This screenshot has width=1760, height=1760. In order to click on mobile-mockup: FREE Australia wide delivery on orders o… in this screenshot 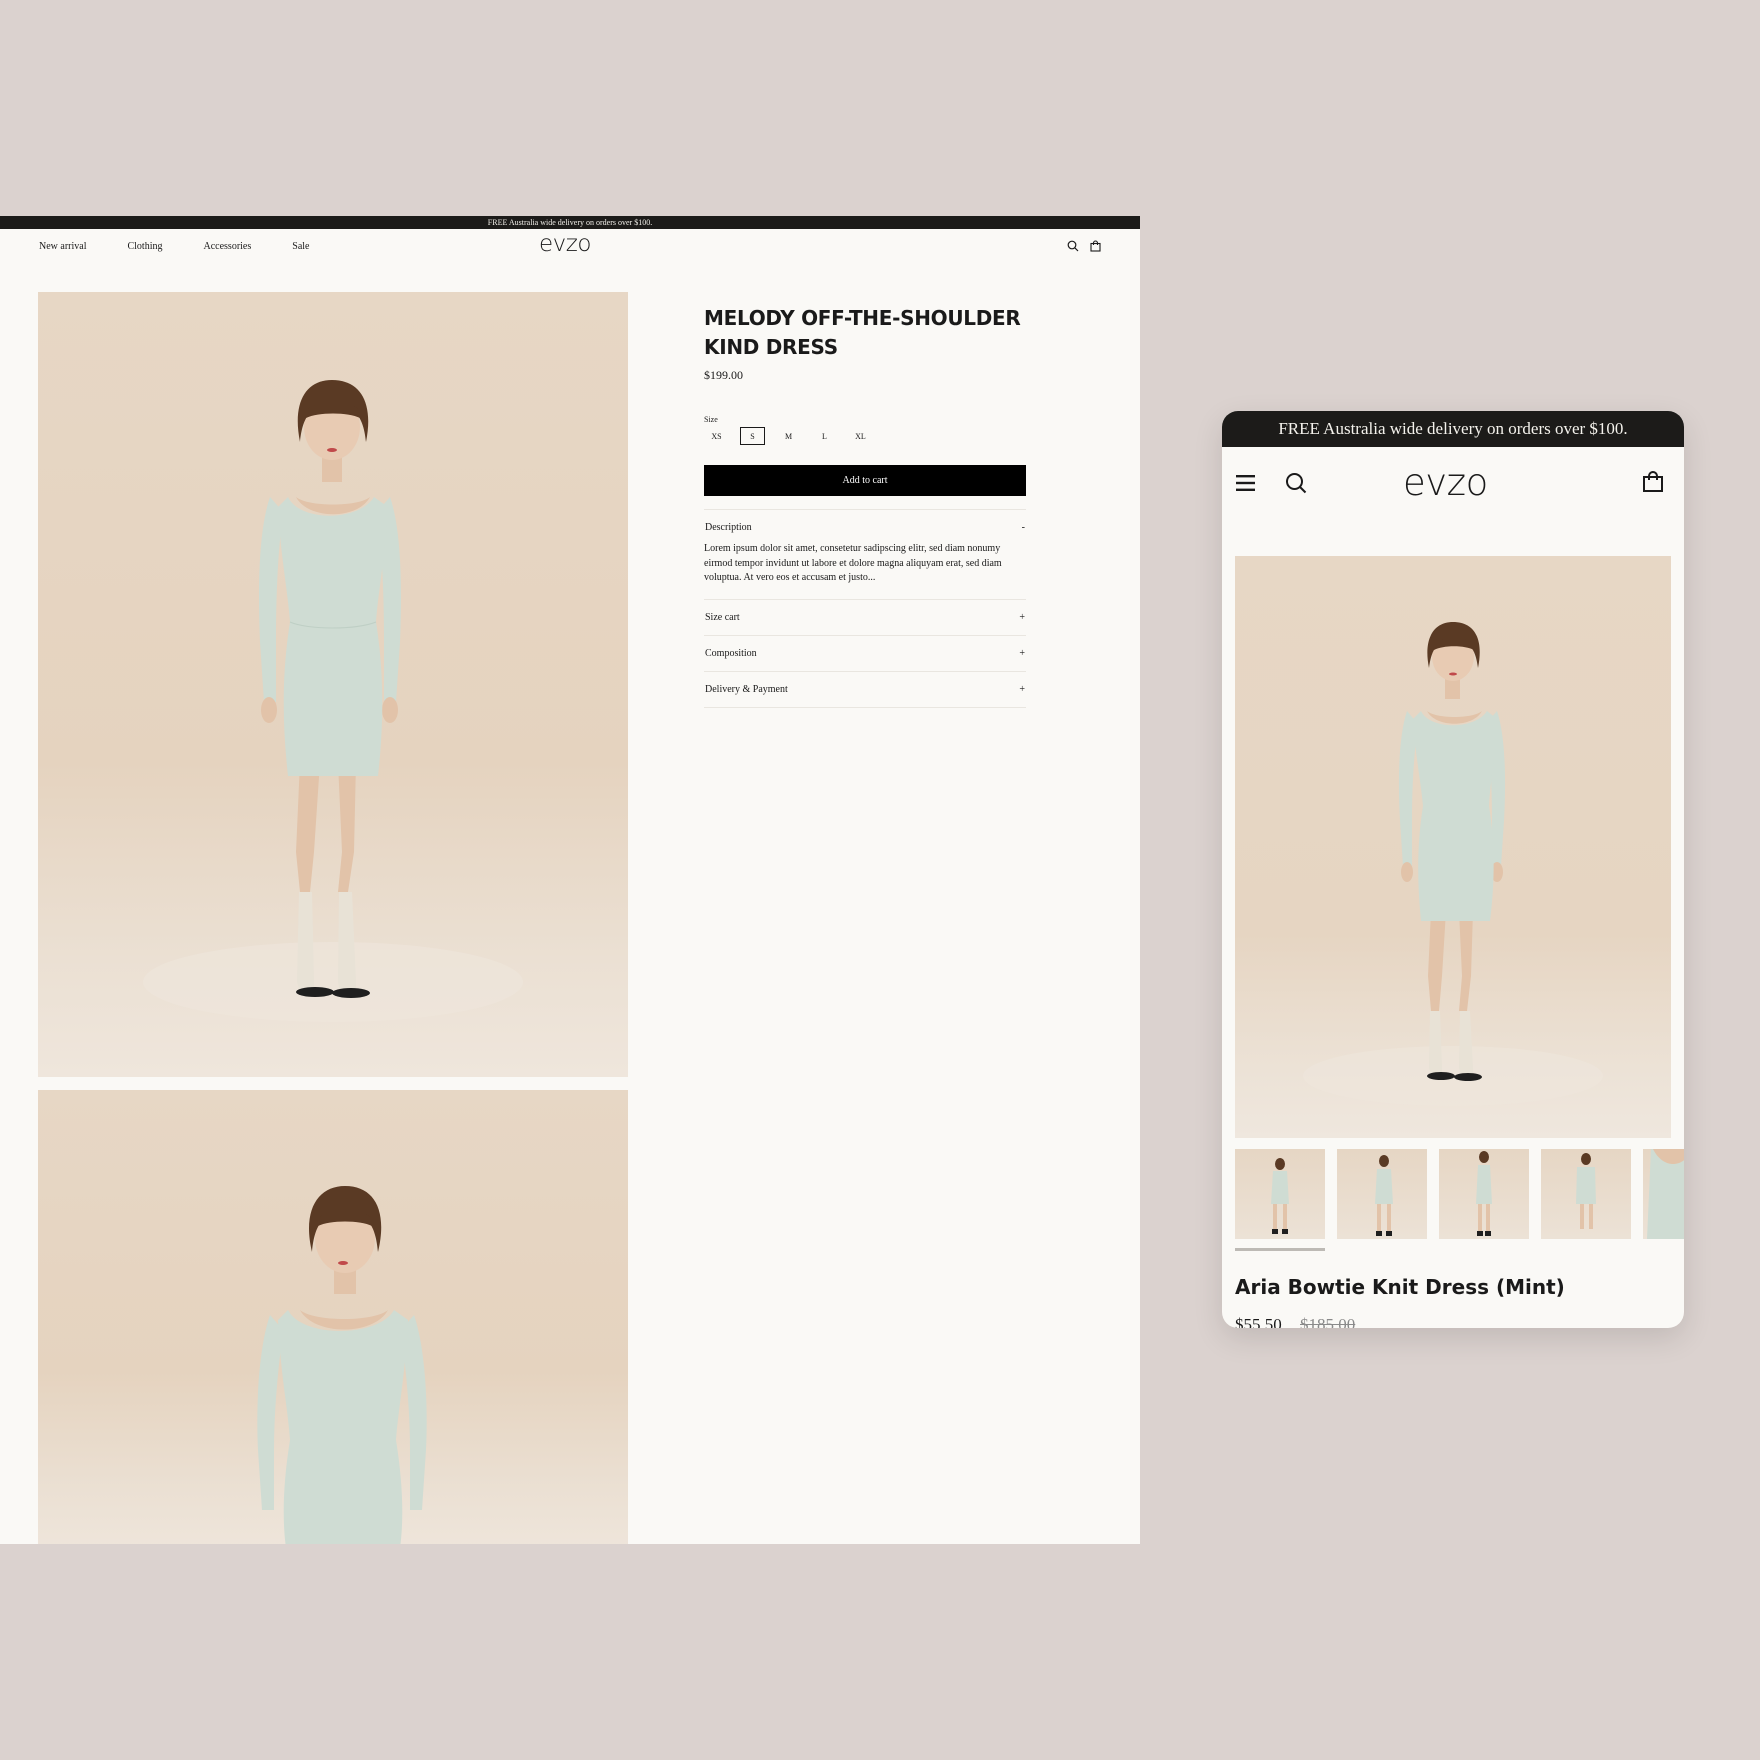, I will do `click(1453, 869)`.